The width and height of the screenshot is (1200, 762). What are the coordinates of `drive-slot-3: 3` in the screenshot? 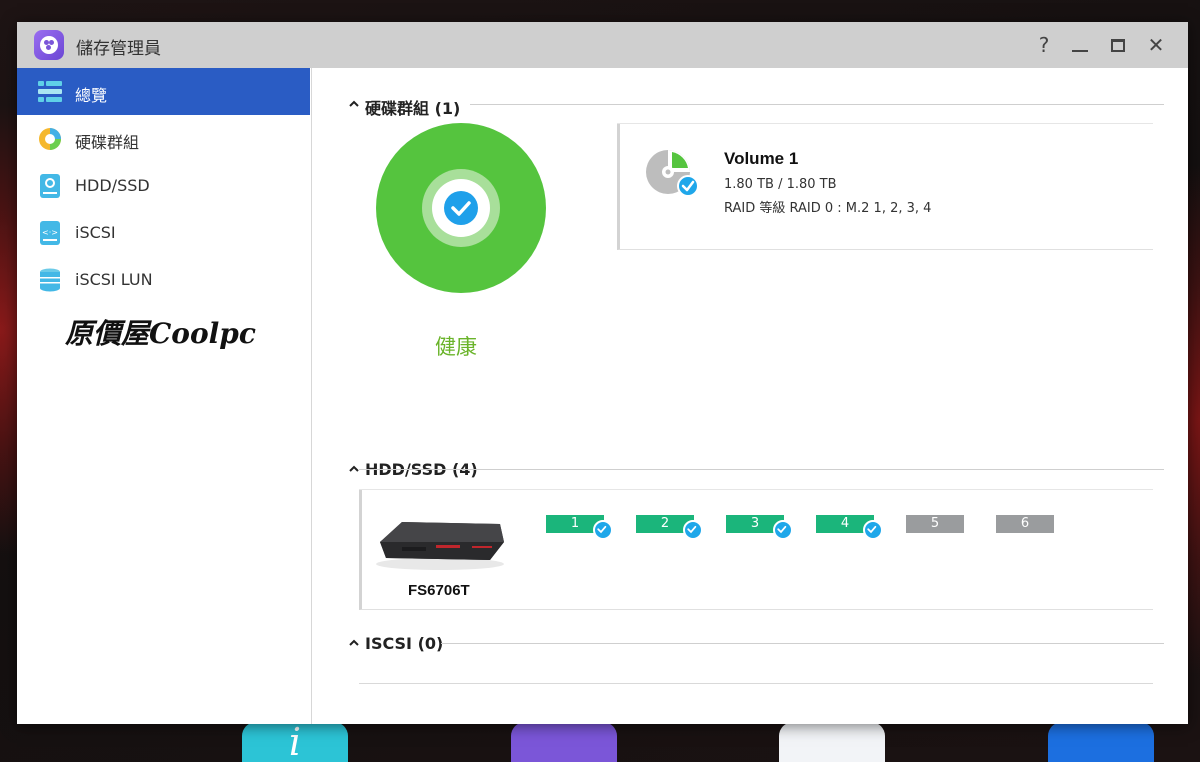 It's located at (759, 527).